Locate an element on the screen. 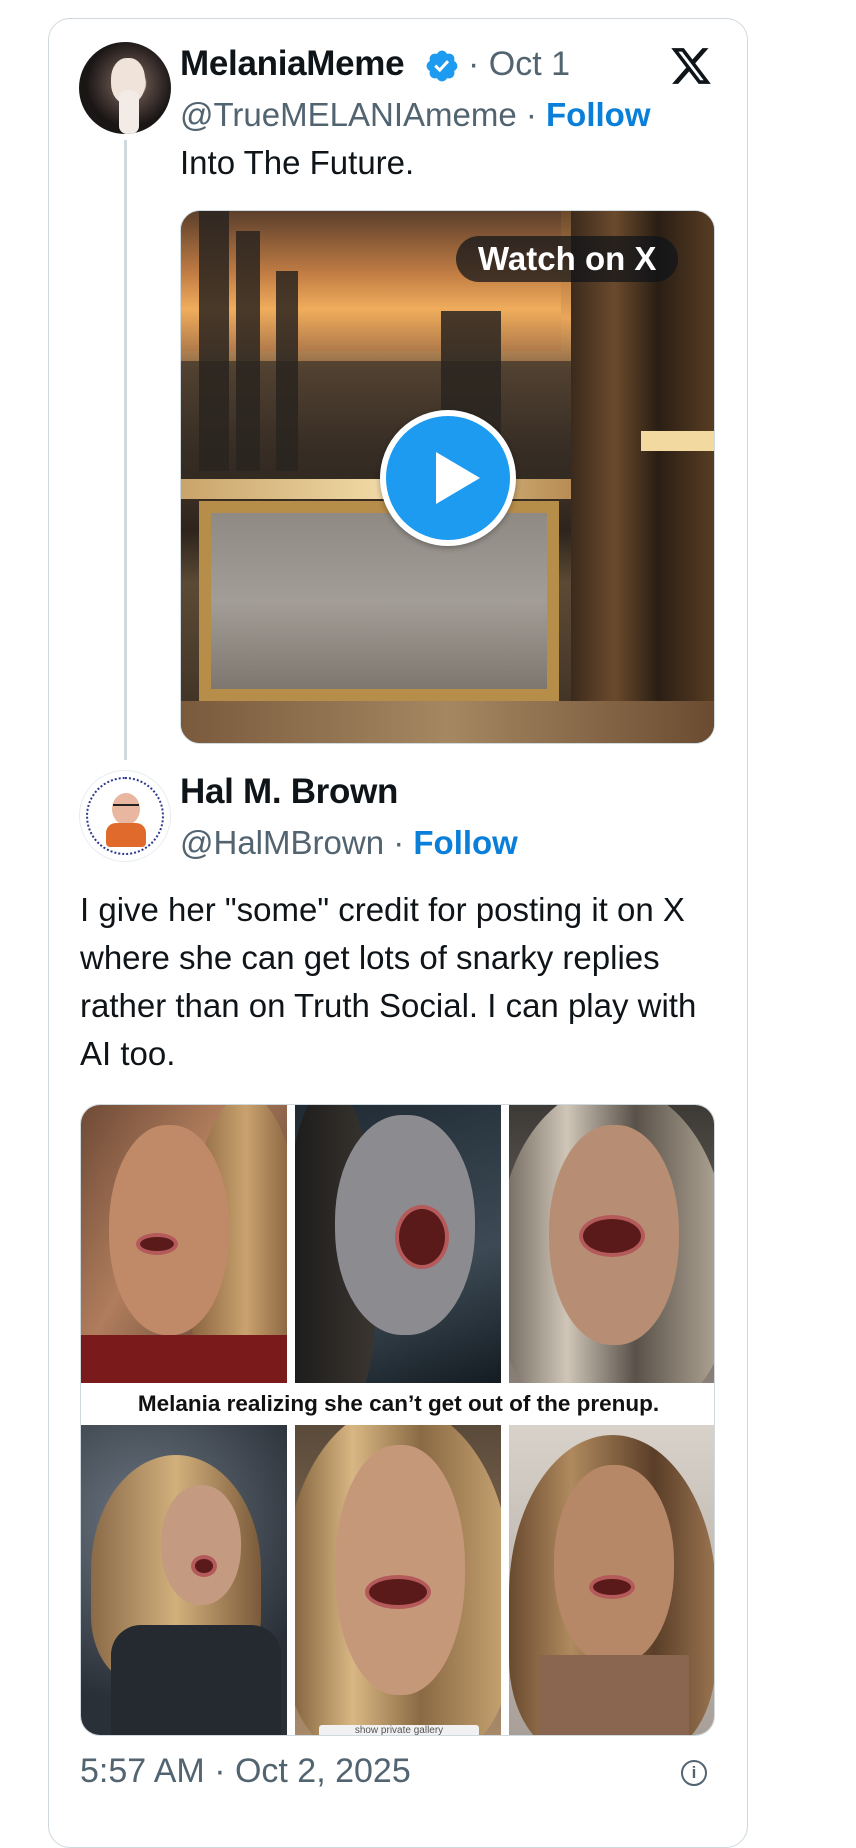  marble-floor is located at coordinates (447, 722).